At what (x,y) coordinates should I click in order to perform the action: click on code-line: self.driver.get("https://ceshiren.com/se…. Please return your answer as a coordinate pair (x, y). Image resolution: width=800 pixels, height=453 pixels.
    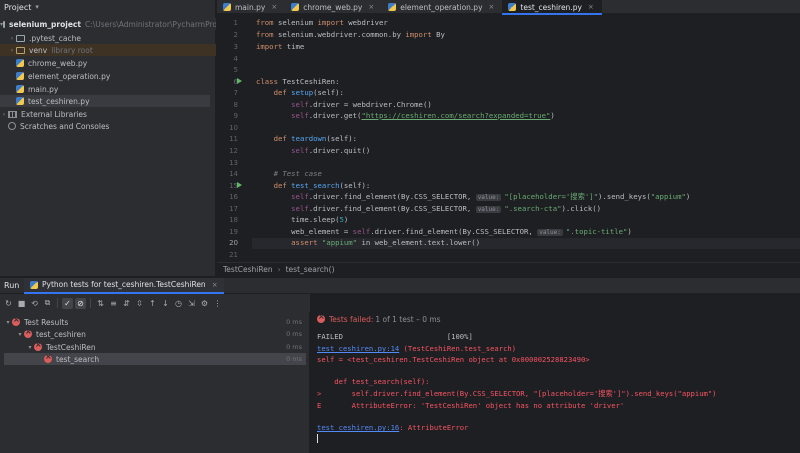
    Looking at the image, I should click on (423, 115).